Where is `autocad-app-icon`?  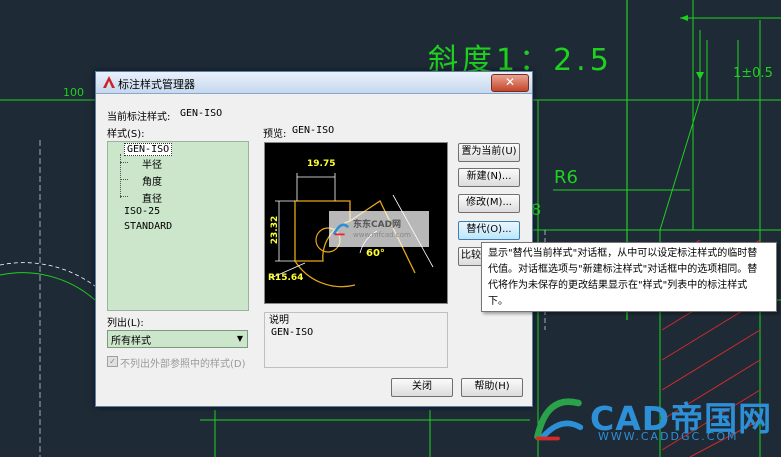
autocad-app-icon is located at coordinates (109, 82).